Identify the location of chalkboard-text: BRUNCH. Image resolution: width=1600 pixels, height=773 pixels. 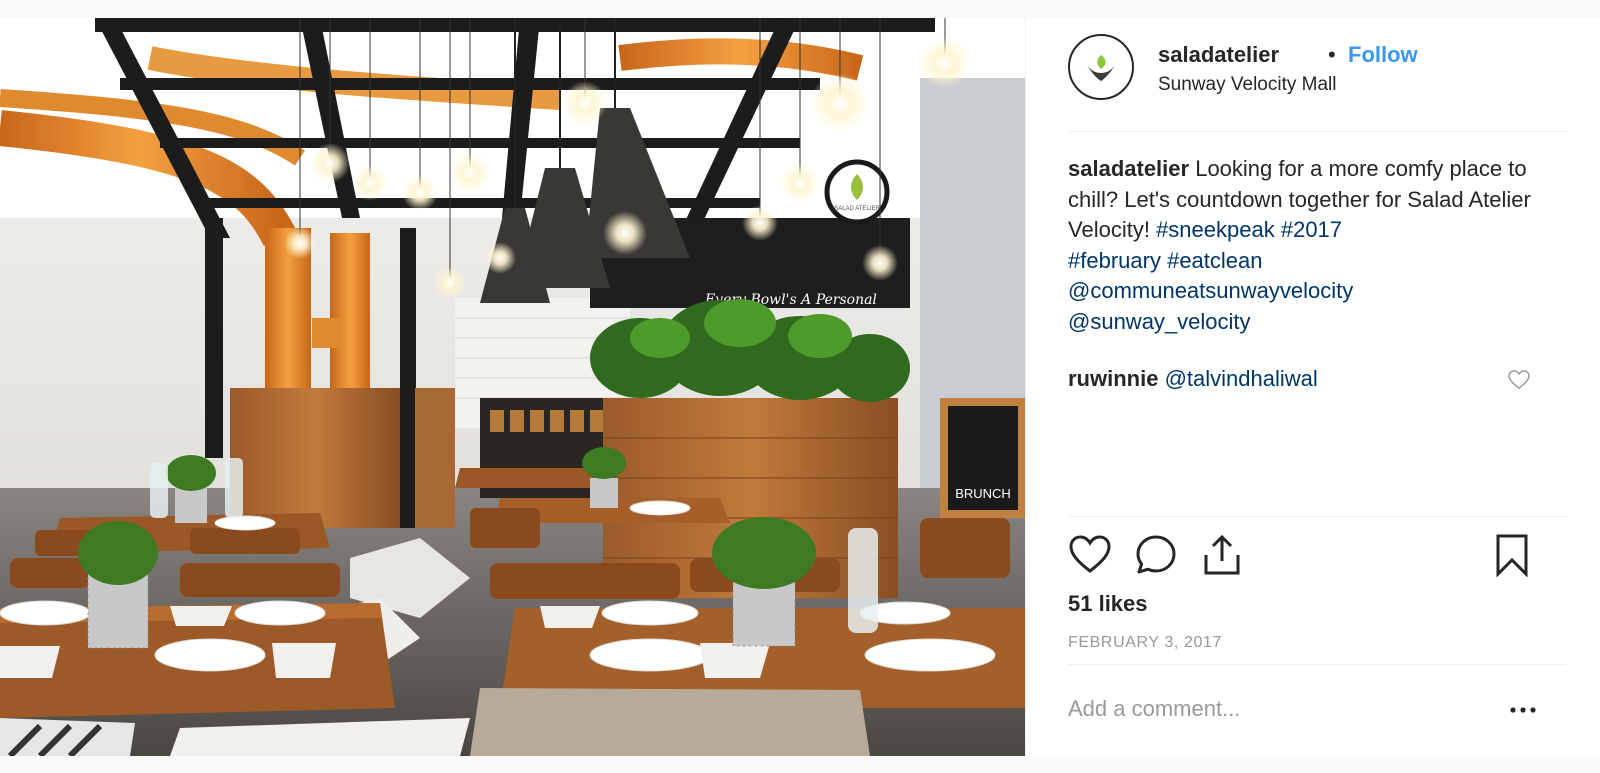
(983, 493).